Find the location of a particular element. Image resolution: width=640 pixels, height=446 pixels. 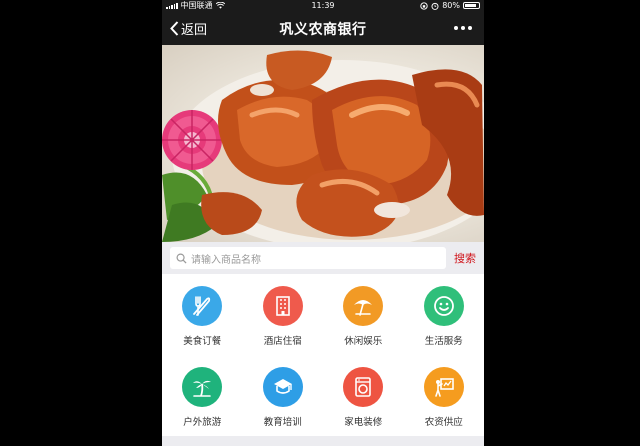

category-label: 户外旅游 is located at coordinates (202, 422).